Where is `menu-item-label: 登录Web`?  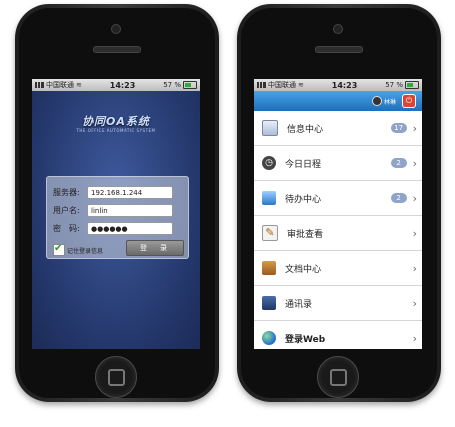 menu-item-label: 登录Web is located at coordinates (305, 339).